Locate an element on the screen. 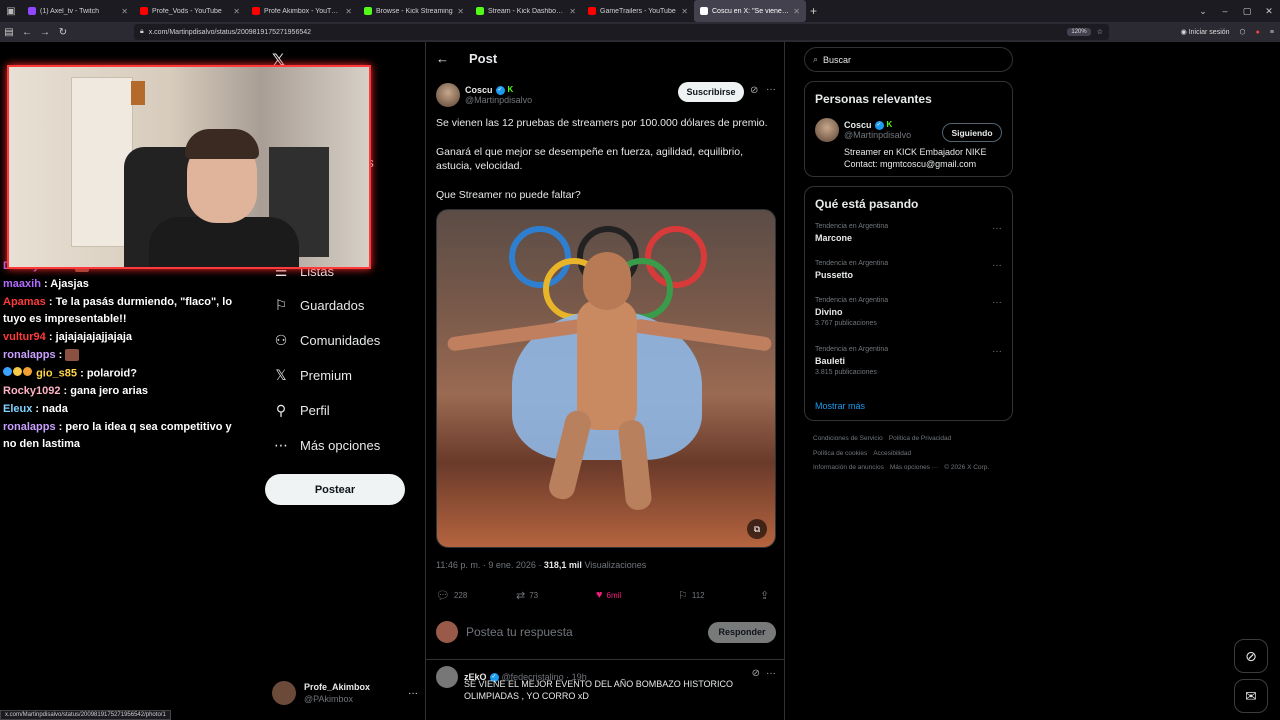 The image size is (1280, 720). nav-profile: ⚲ Perfil is located at coordinates (301, 410).